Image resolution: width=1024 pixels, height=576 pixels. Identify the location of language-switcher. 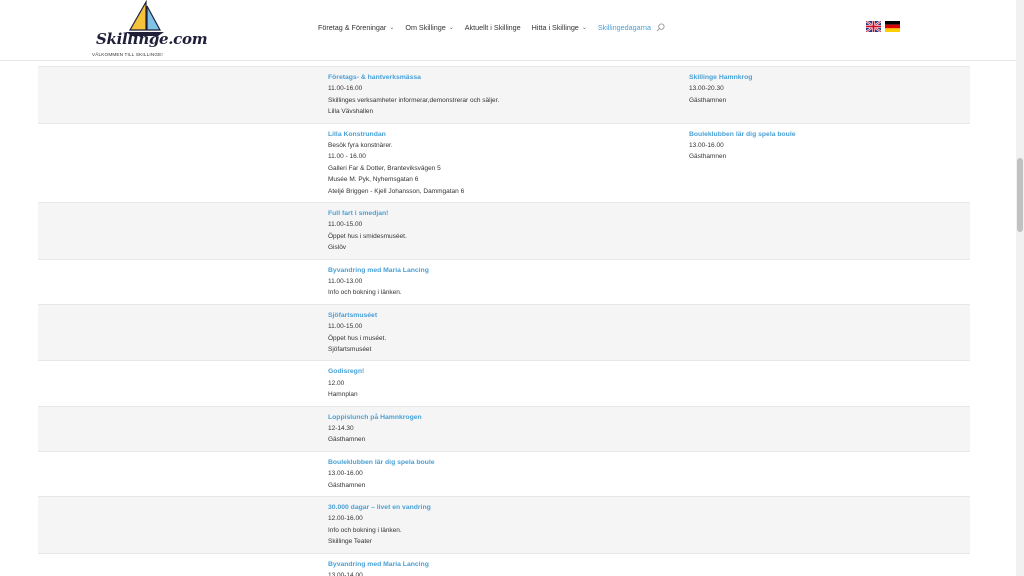
(883, 26).